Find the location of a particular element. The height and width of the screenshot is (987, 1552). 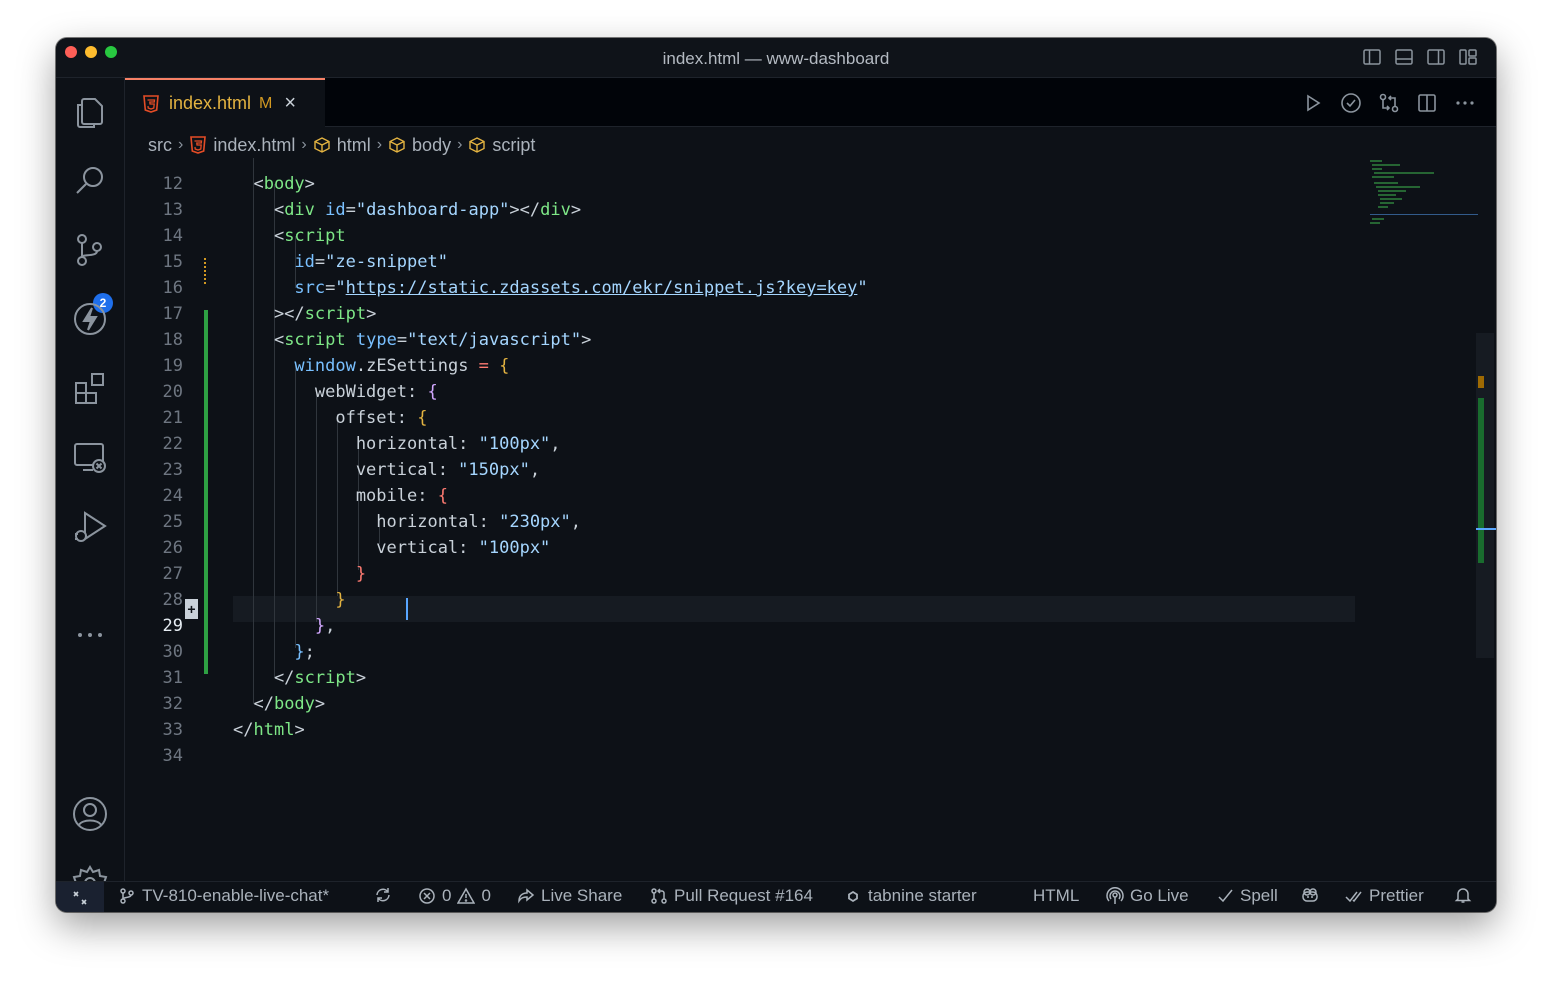

run-and-debug-icon is located at coordinates (90, 526).